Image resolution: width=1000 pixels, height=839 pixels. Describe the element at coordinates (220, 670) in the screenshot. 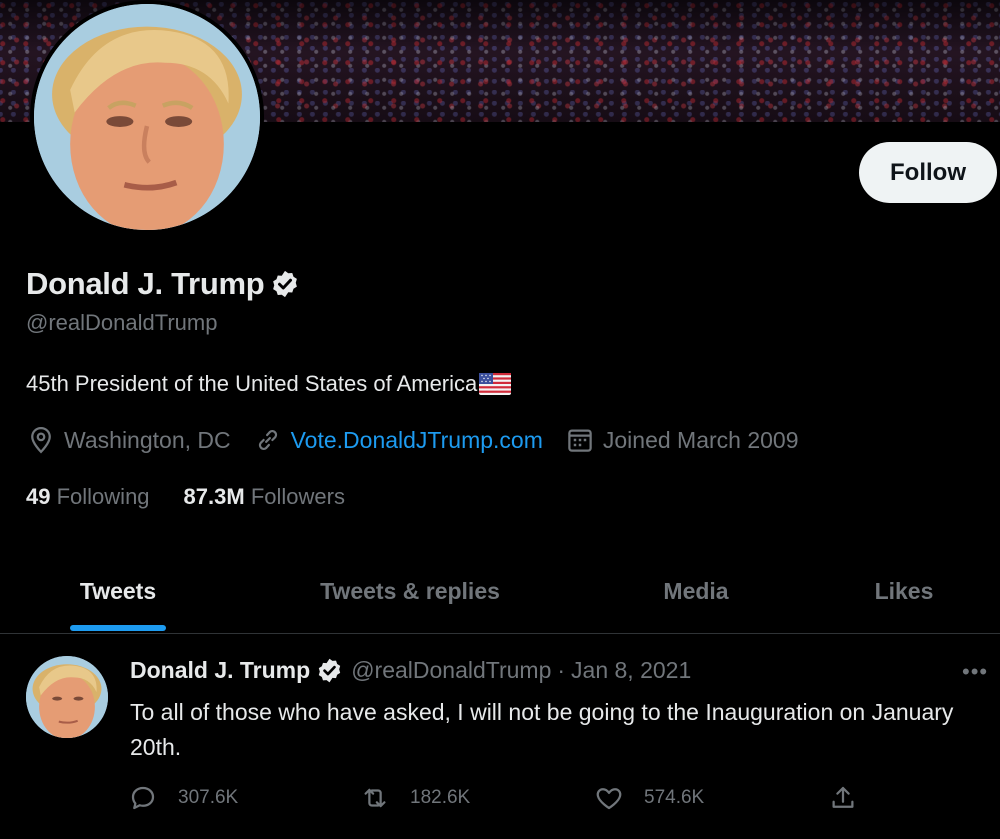

I see `tweet-author-name: Donald J. Trump` at that location.